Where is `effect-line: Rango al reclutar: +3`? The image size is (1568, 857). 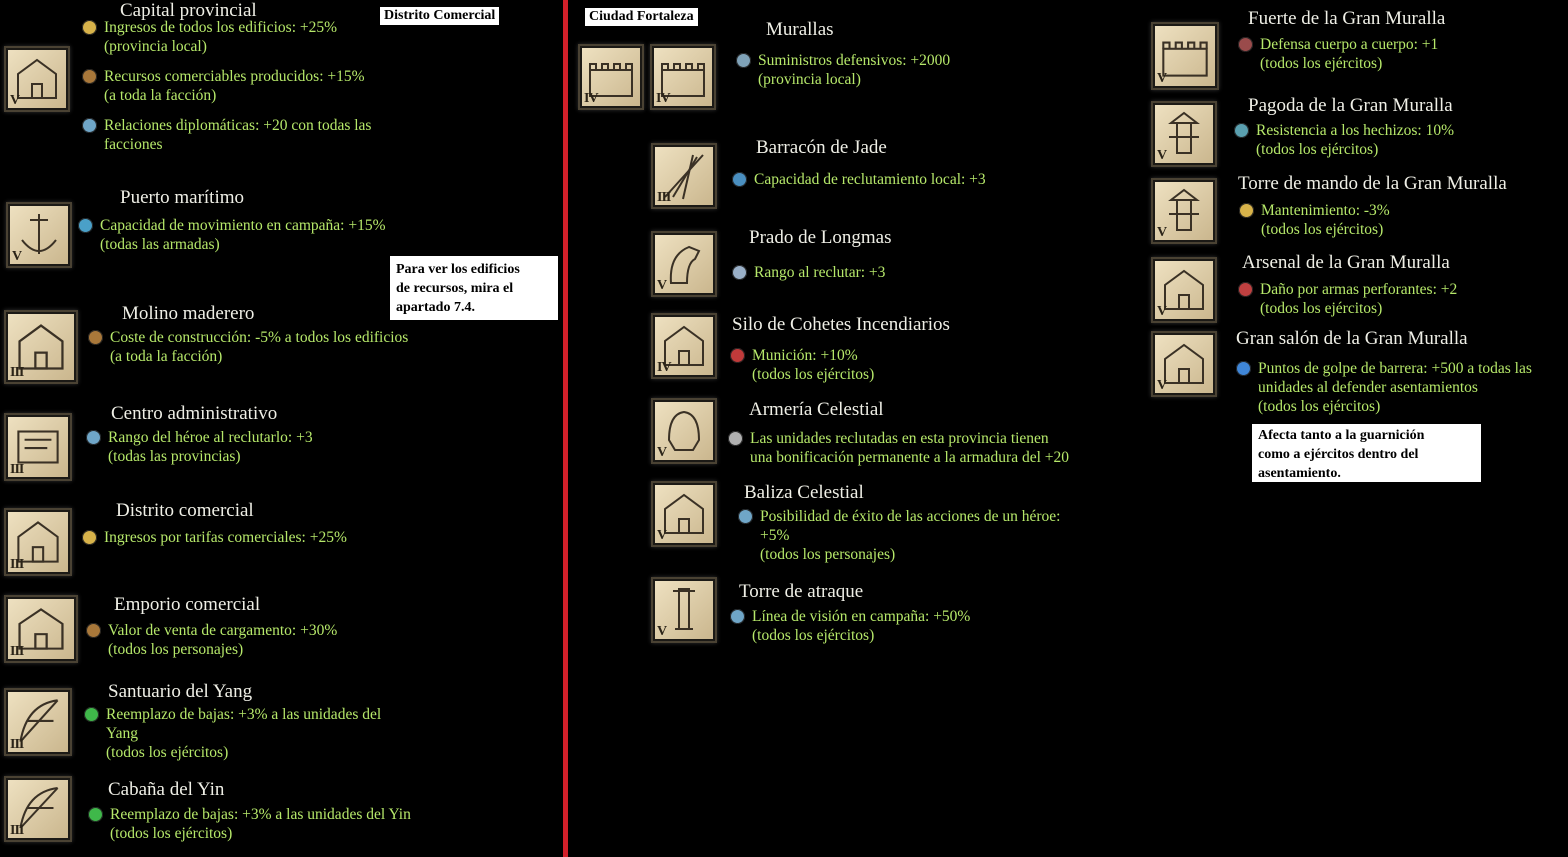
effect-line: Rango al reclutar: +3 is located at coordinates (820, 272).